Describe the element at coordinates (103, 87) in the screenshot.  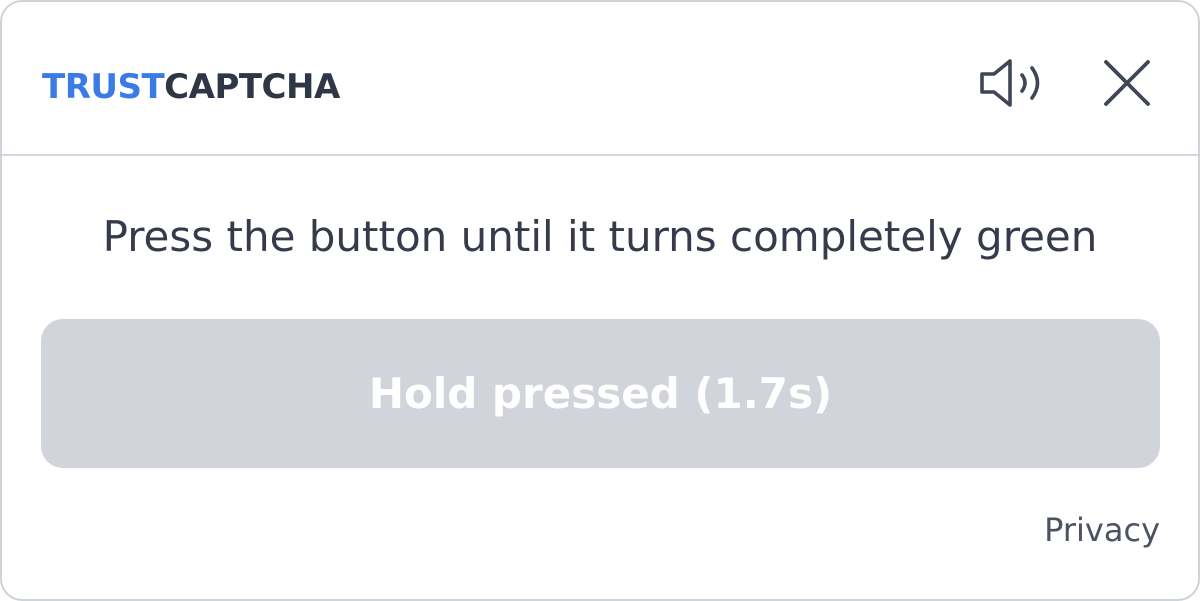
I see `logo-trust-text: TRUST` at that location.